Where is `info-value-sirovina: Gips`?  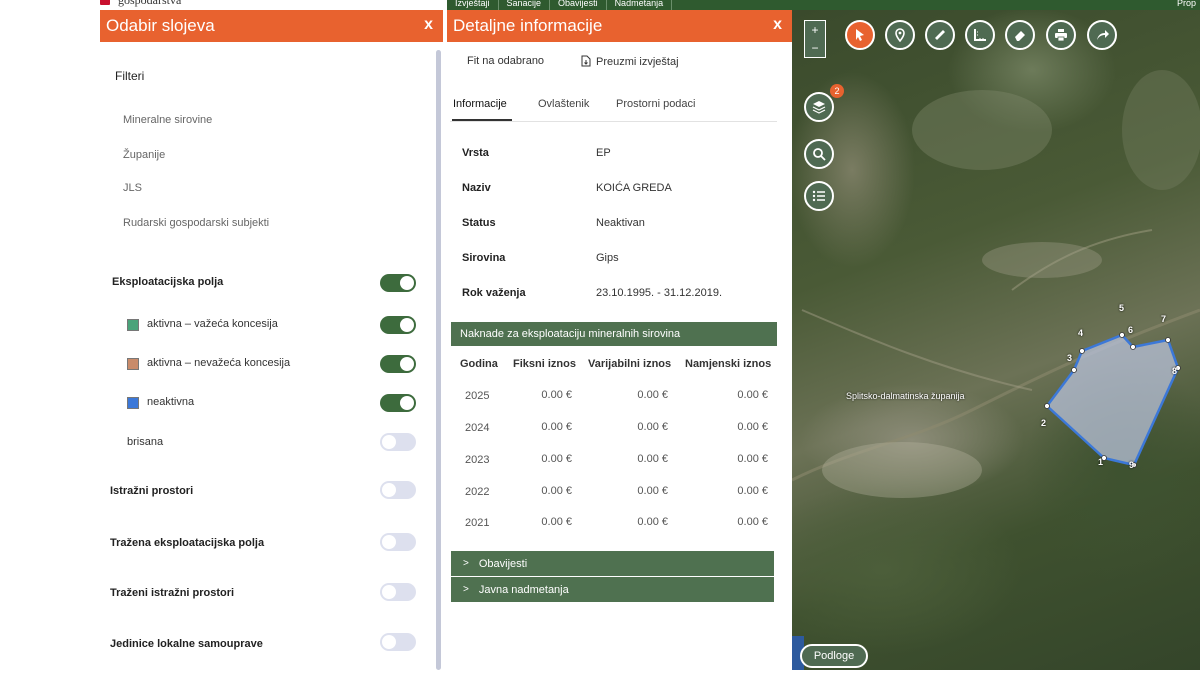
info-value-sirovina: Gips is located at coordinates (607, 258).